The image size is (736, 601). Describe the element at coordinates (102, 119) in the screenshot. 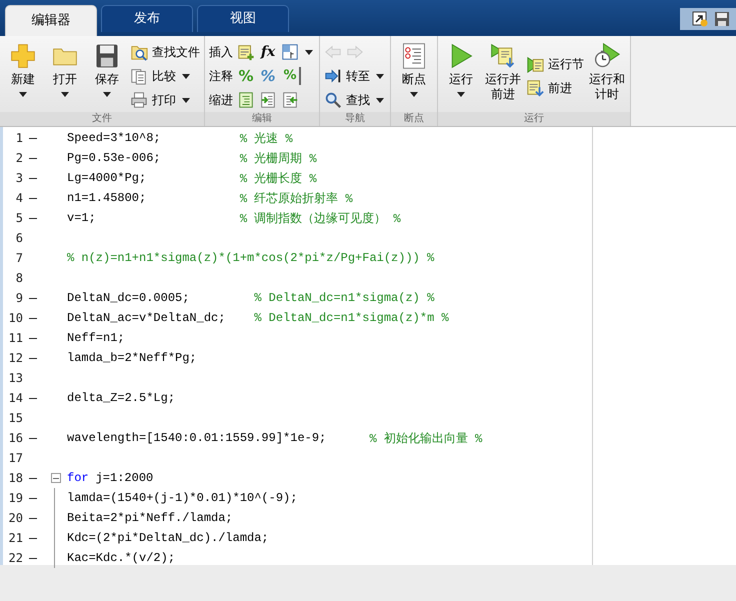

I see `section-title: 文件` at that location.